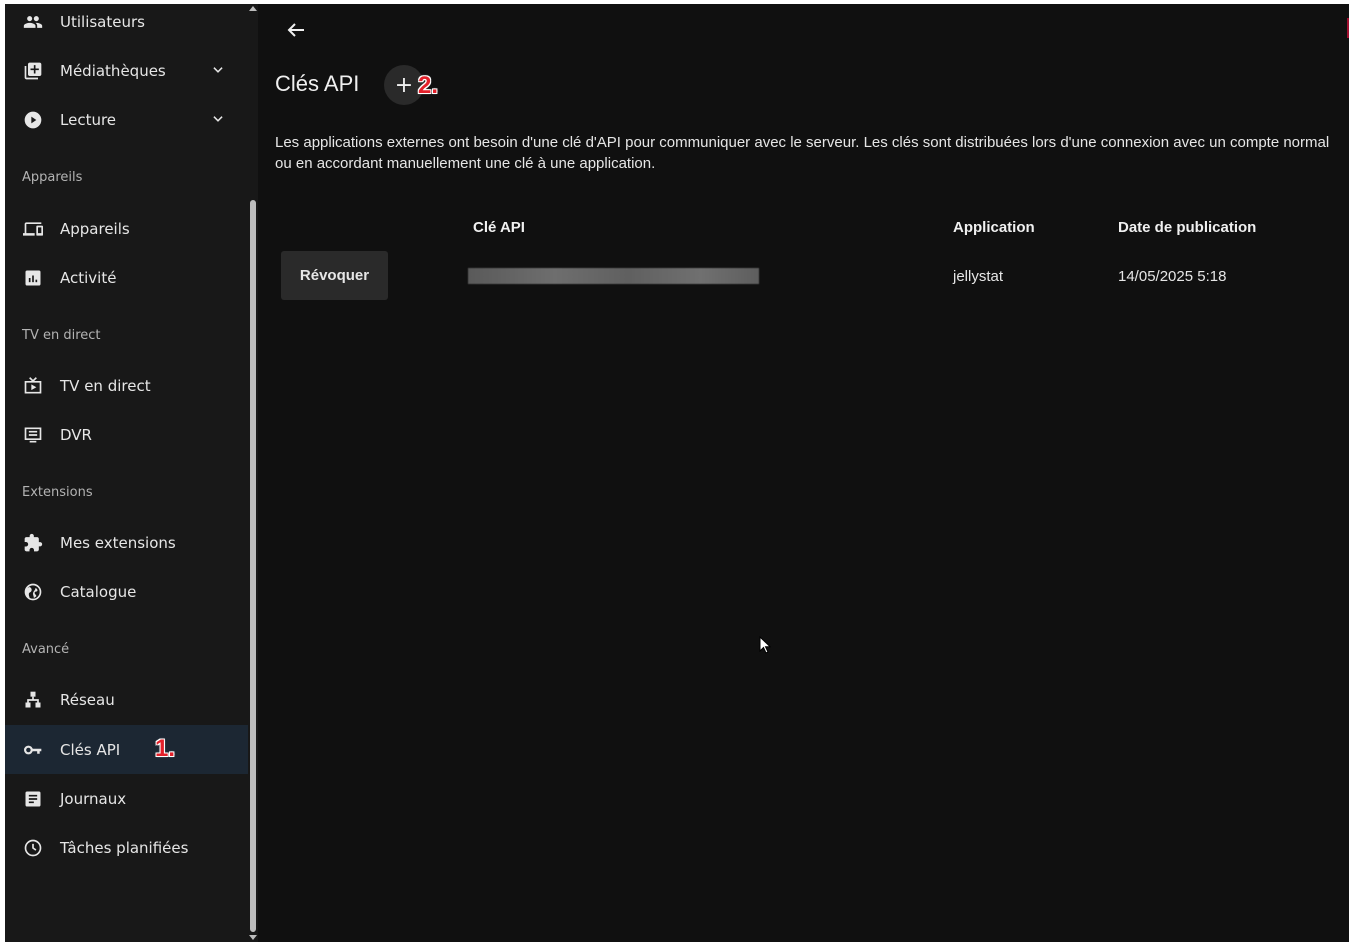 The height and width of the screenshot is (942, 1353). What do you see at coordinates (126, 434) in the screenshot?
I see `sidebar-item-dvr: DVR` at bounding box center [126, 434].